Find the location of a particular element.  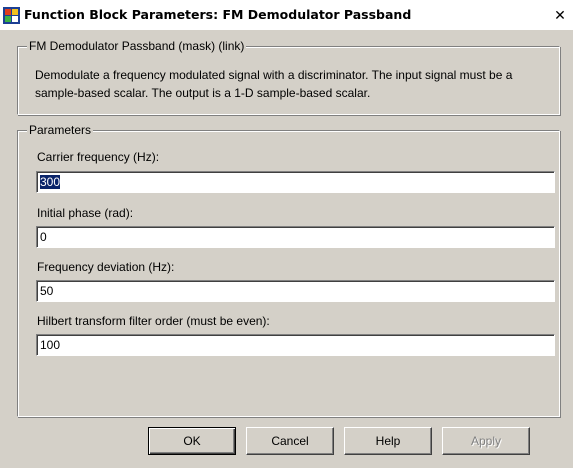

frequency-deviation-label: Frequency deviation (Hz): is located at coordinates (106, 267).